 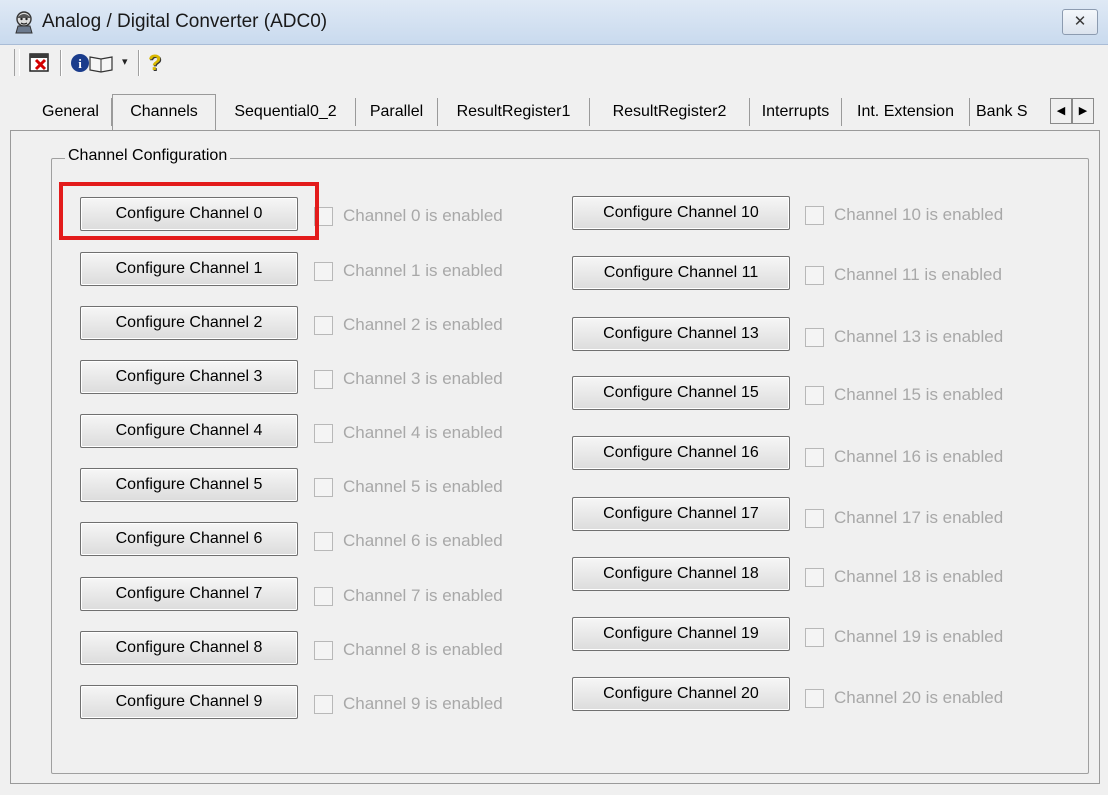 I want to click on channel-9-enabled-checkbox, so click(x=323, y=704).